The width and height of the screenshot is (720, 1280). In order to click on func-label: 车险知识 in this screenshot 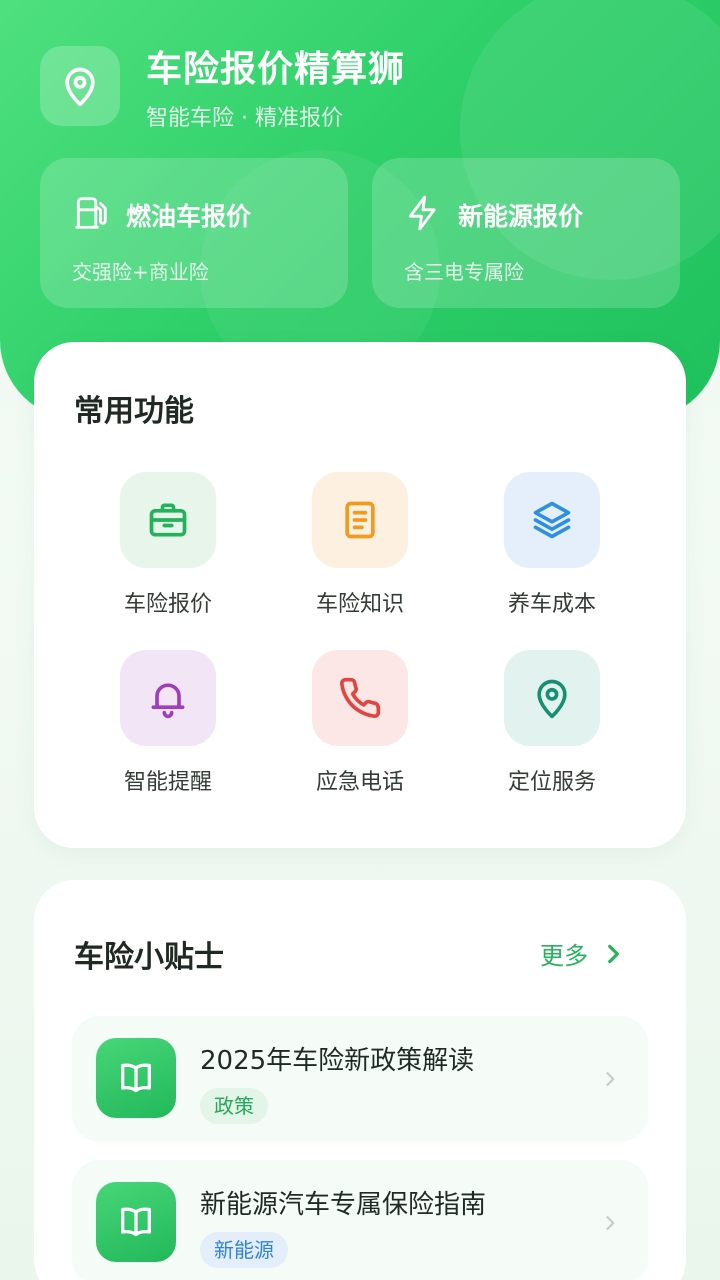, I will do `click(359, 604)`.